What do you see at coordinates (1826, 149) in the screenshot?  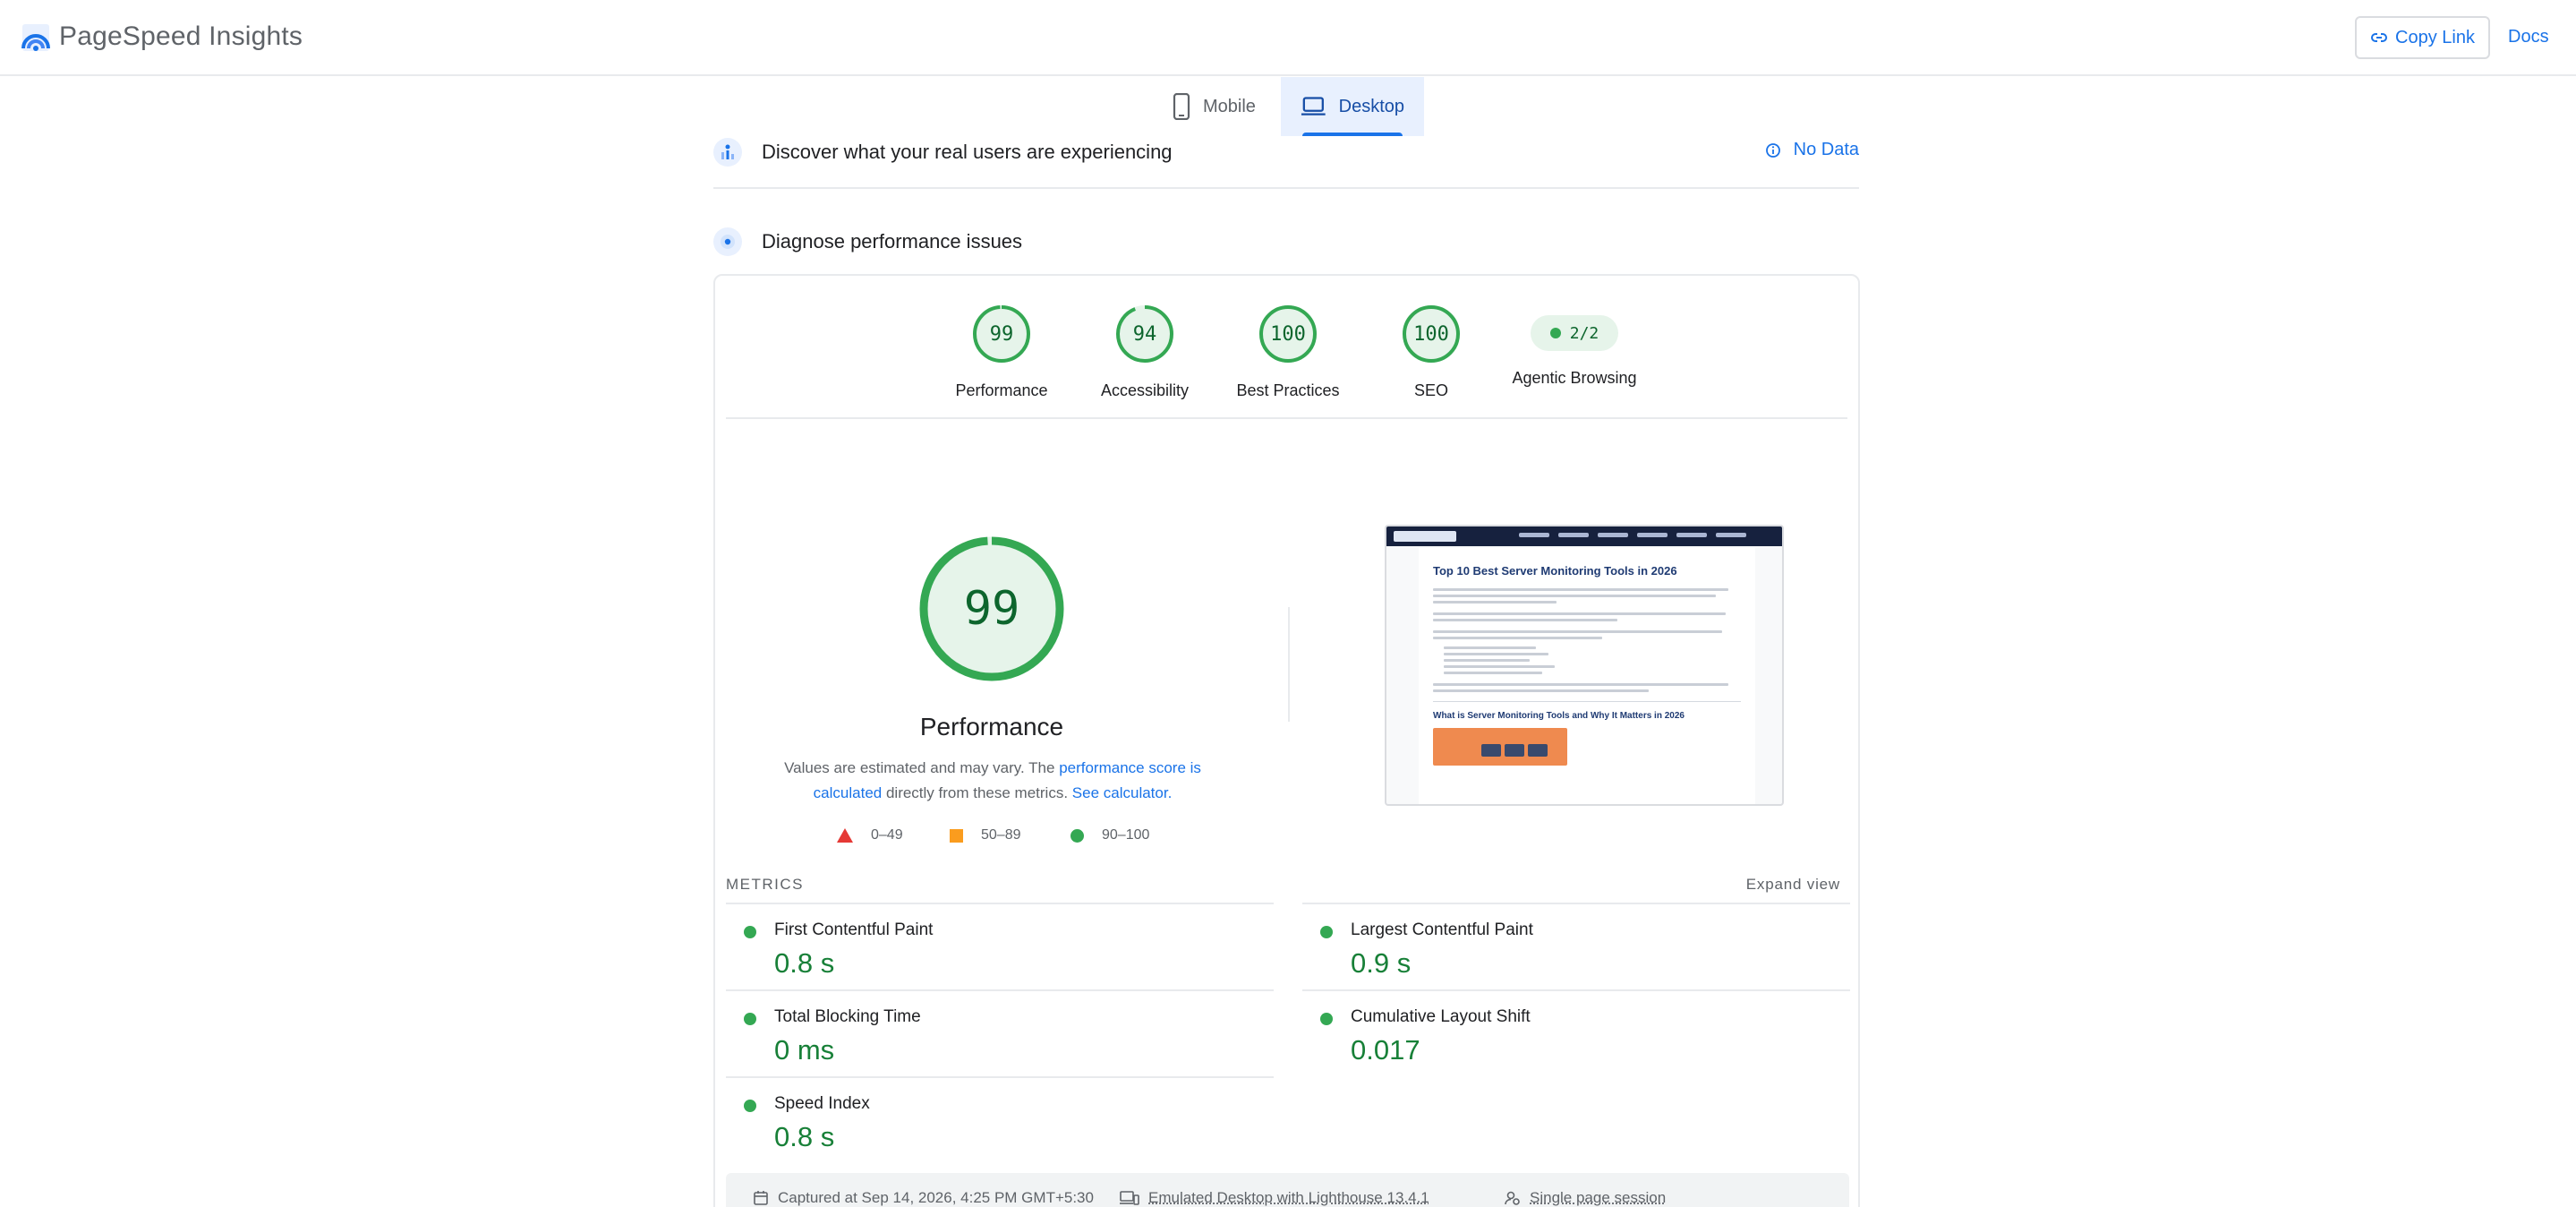 I see `no-data-label: No Data` at bounding box center [1826, 149].